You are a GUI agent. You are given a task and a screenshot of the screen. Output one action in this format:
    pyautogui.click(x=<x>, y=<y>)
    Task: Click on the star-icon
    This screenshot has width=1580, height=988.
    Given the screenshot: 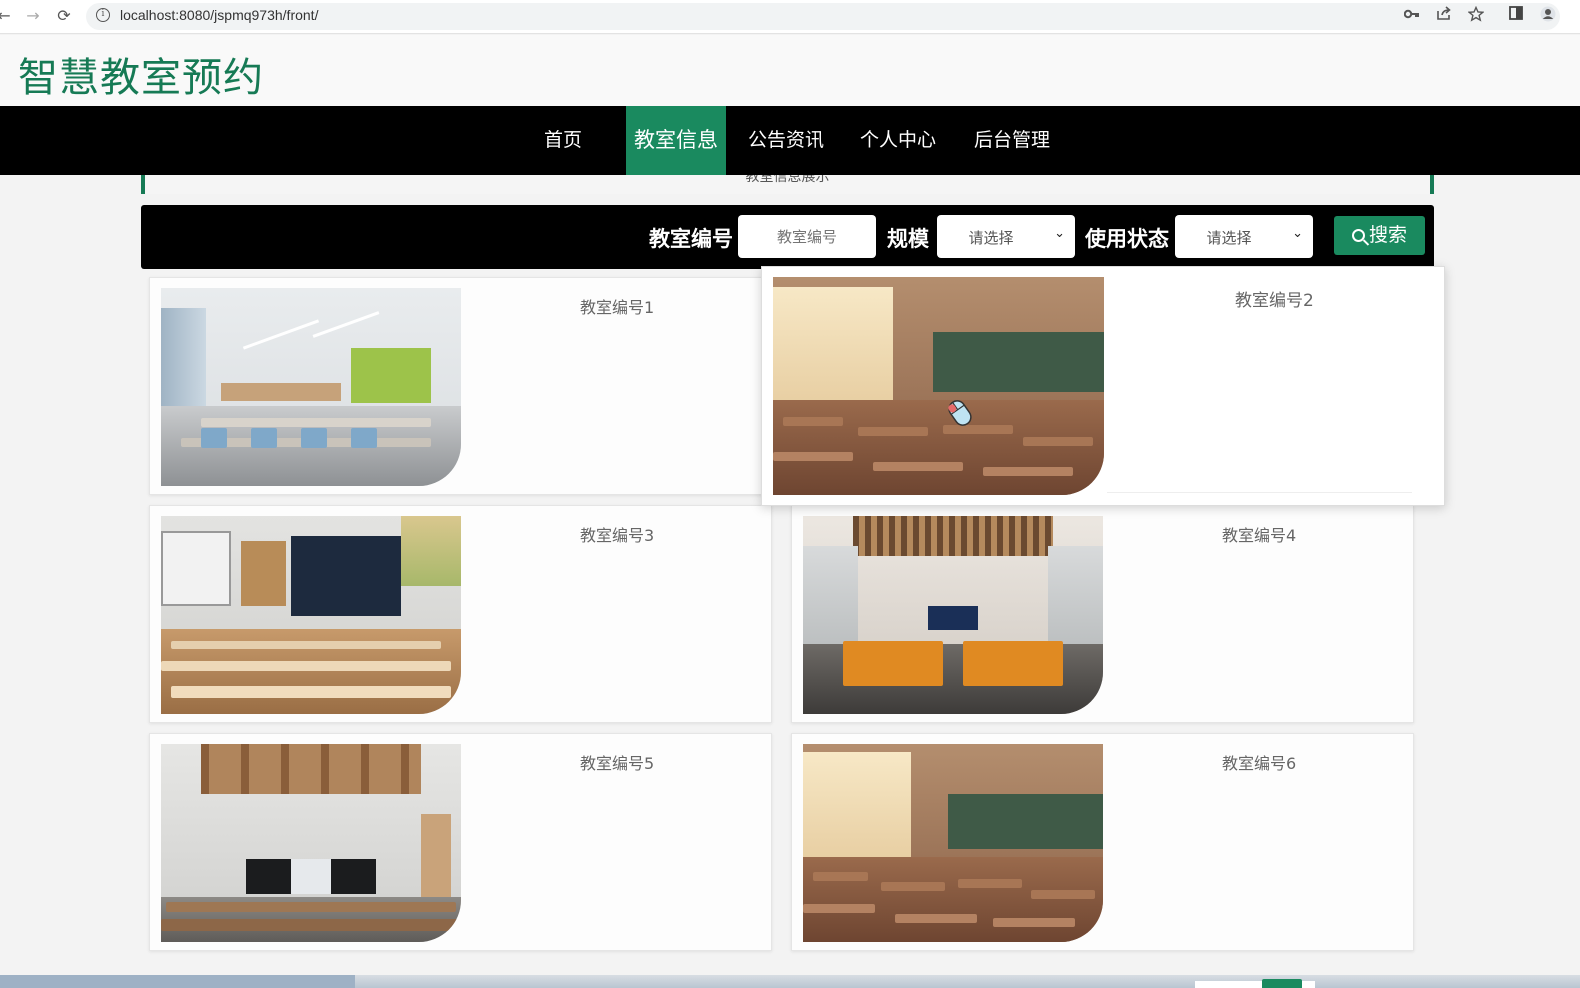 What is the action you would take?
    pyautogui.click(x=1476, y=15)
    